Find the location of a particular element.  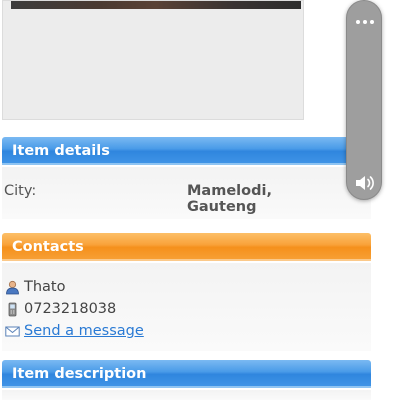

contacts-header: Contacts is located at coordinates (186, 247).